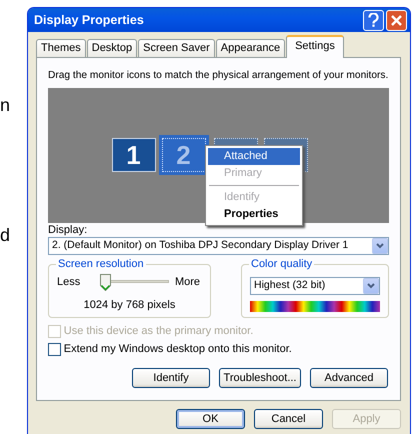  Describe the element at coordinates (68, 282) in the screenshot. I see `less-label: Less` at that location.